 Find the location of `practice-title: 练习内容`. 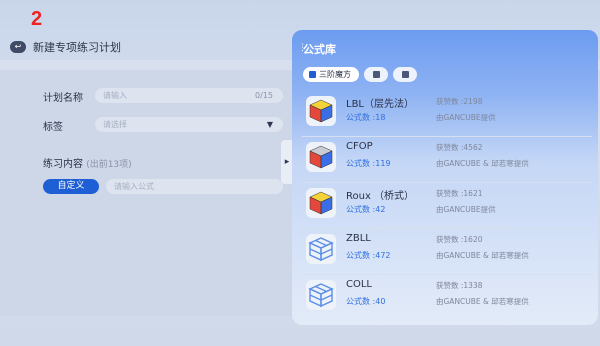

practice-title: 练习内容 is located at coordinates (63, 164).